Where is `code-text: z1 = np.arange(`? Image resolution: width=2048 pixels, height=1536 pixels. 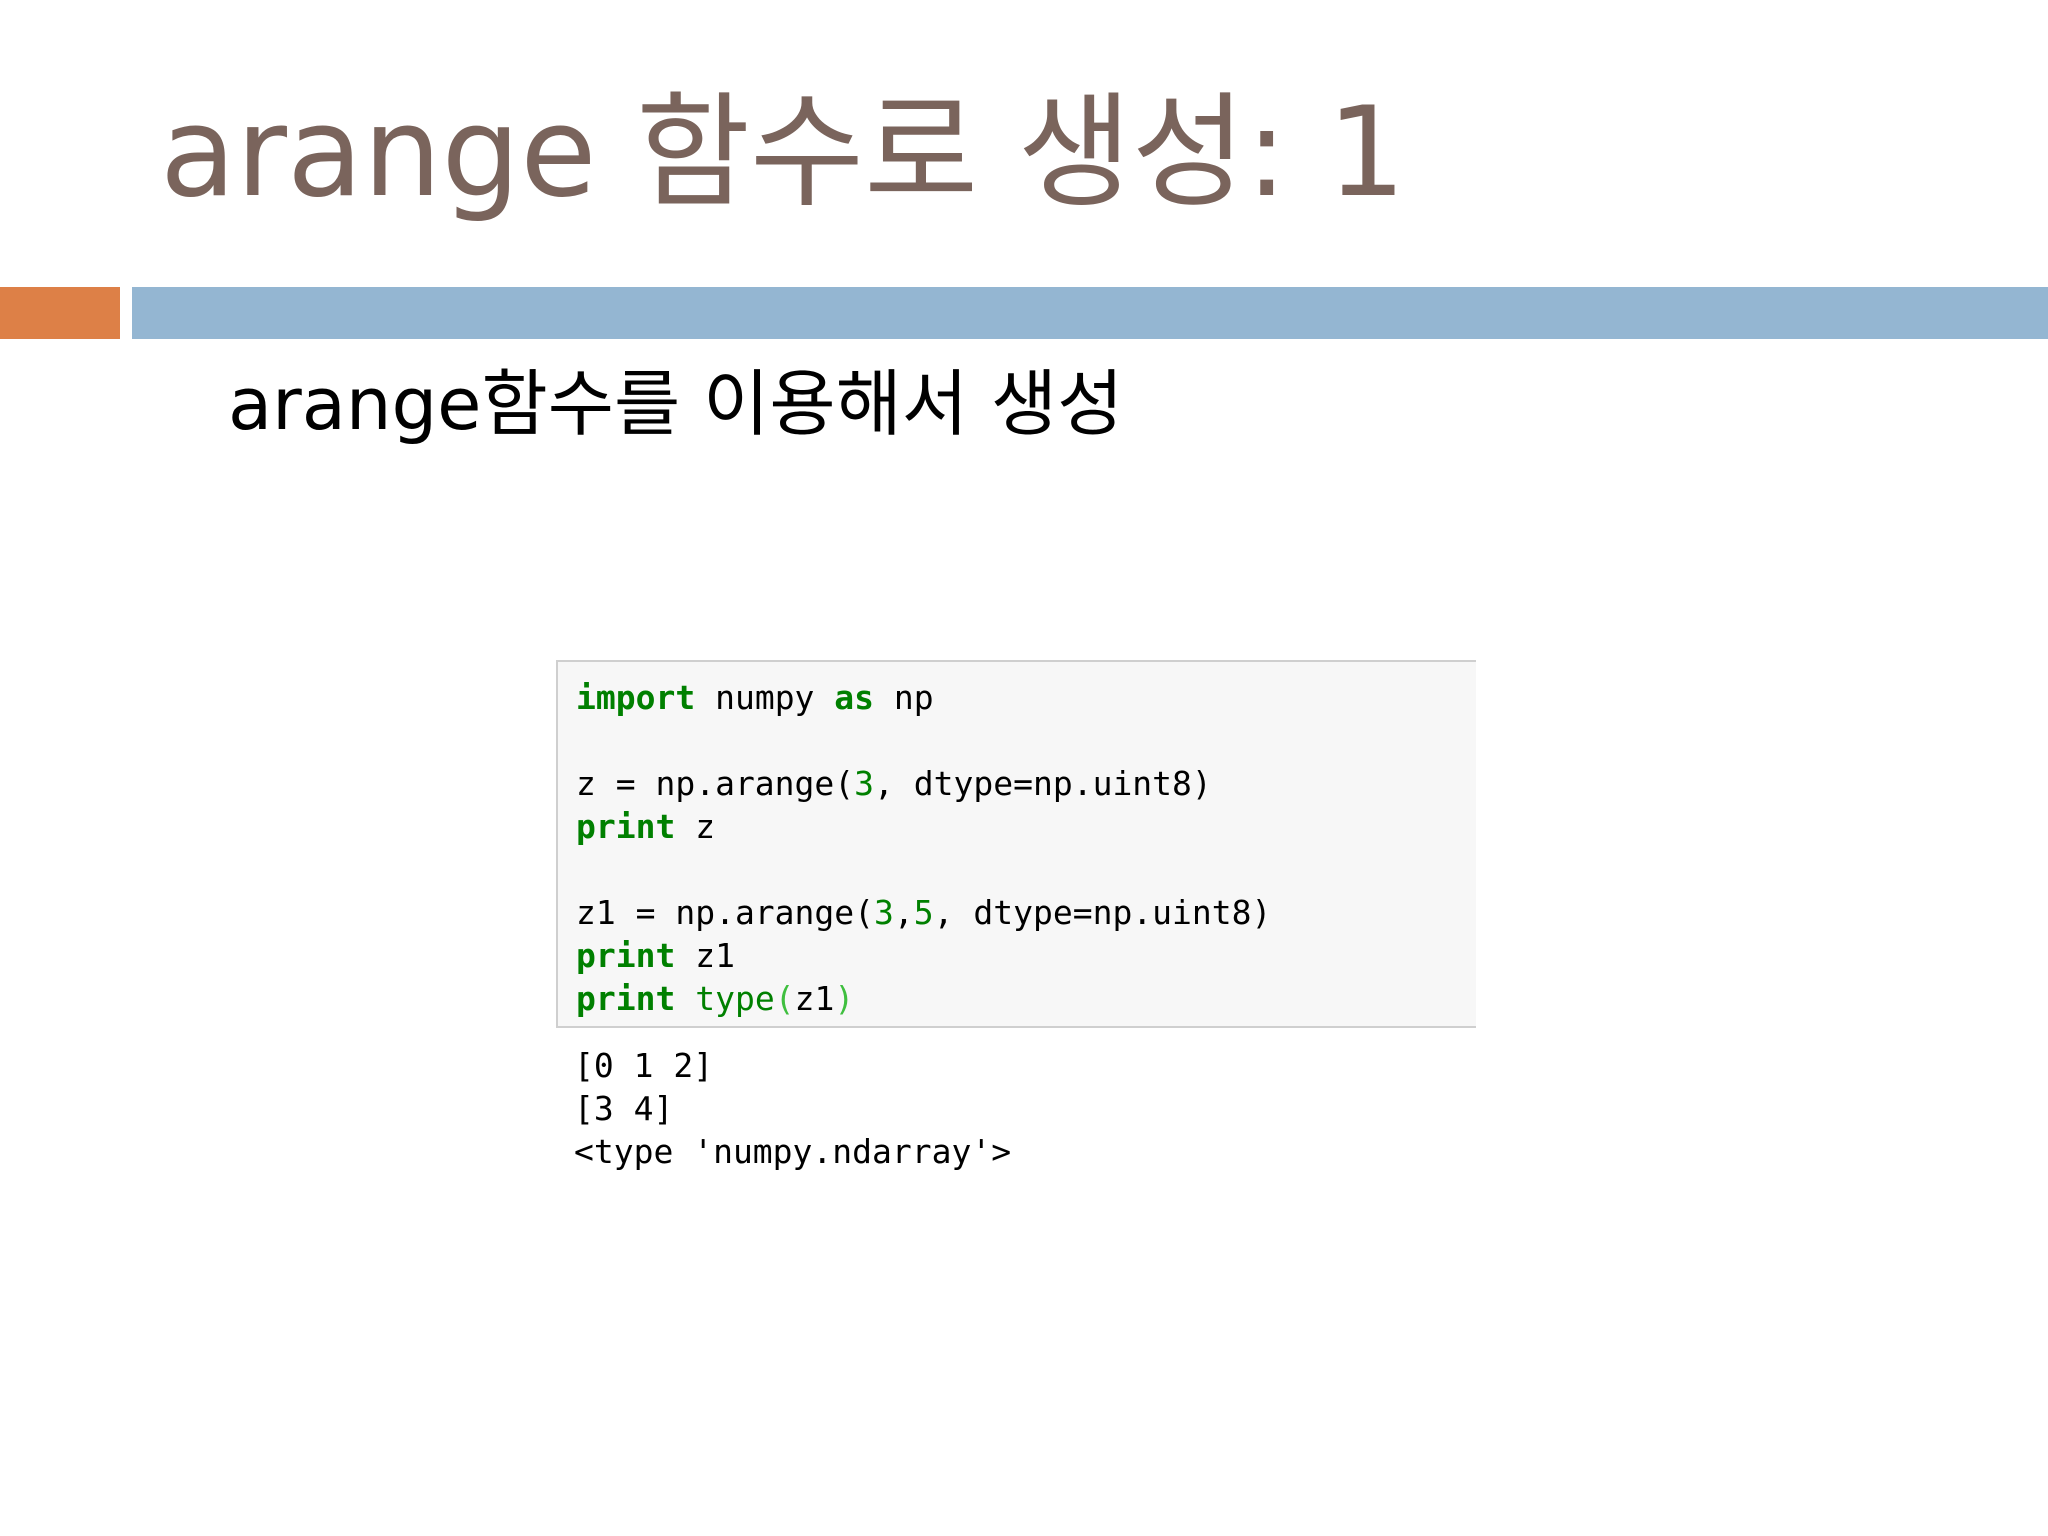
code-text: z1 = np.arange( is located at coordinates (725, 912).